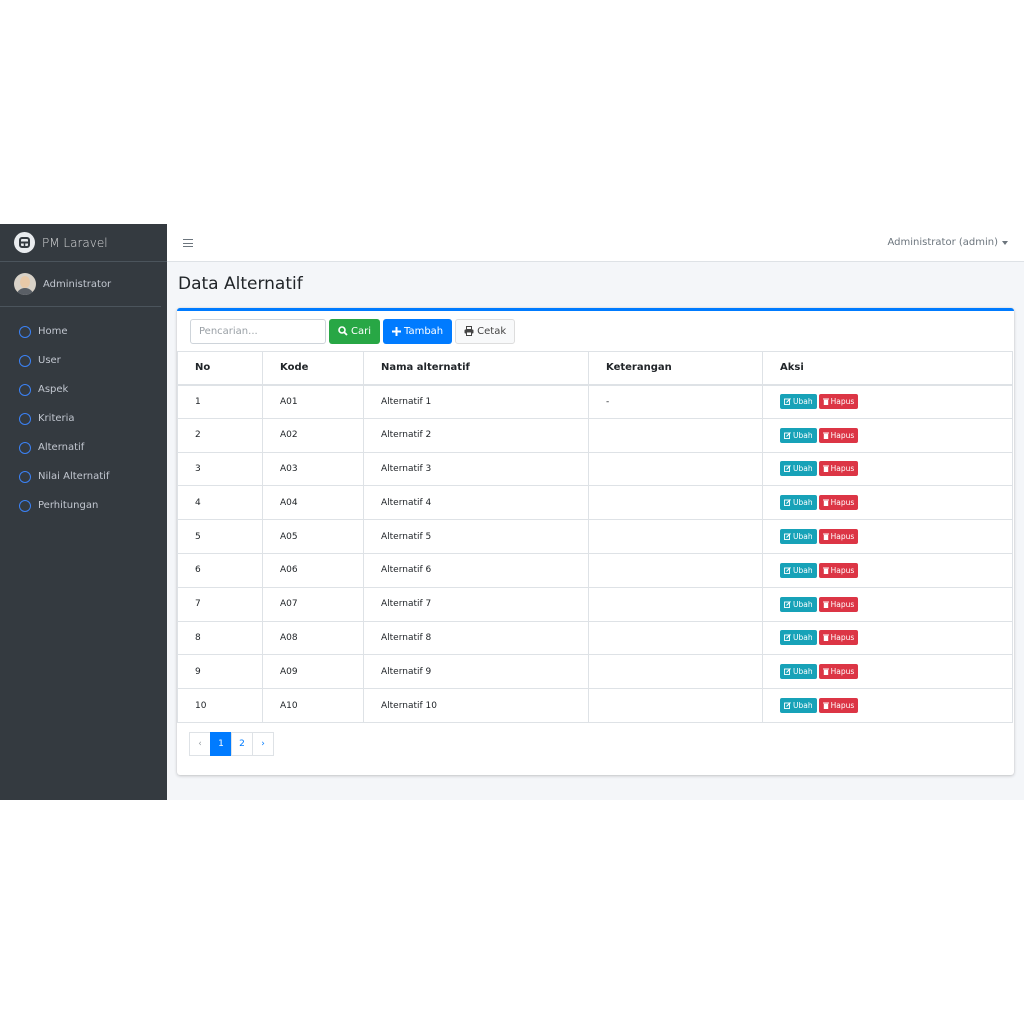 This screenshot has height=1024, width=1024. What do you see at coordinates (242, 743) in the screenshot?
I see `pagination-page-2: 2` at bounding box center [242, 743].